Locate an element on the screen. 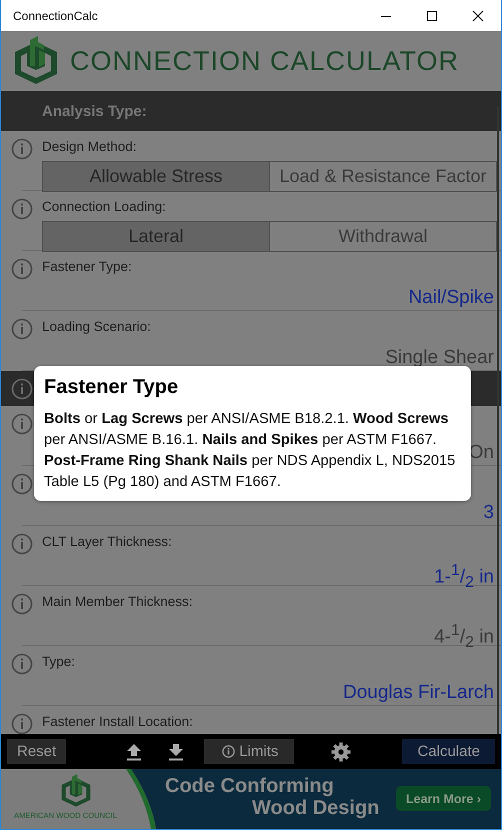 The width and height of the screenshot is (502, 830). upload-icon is located at coordinates (134, 751).